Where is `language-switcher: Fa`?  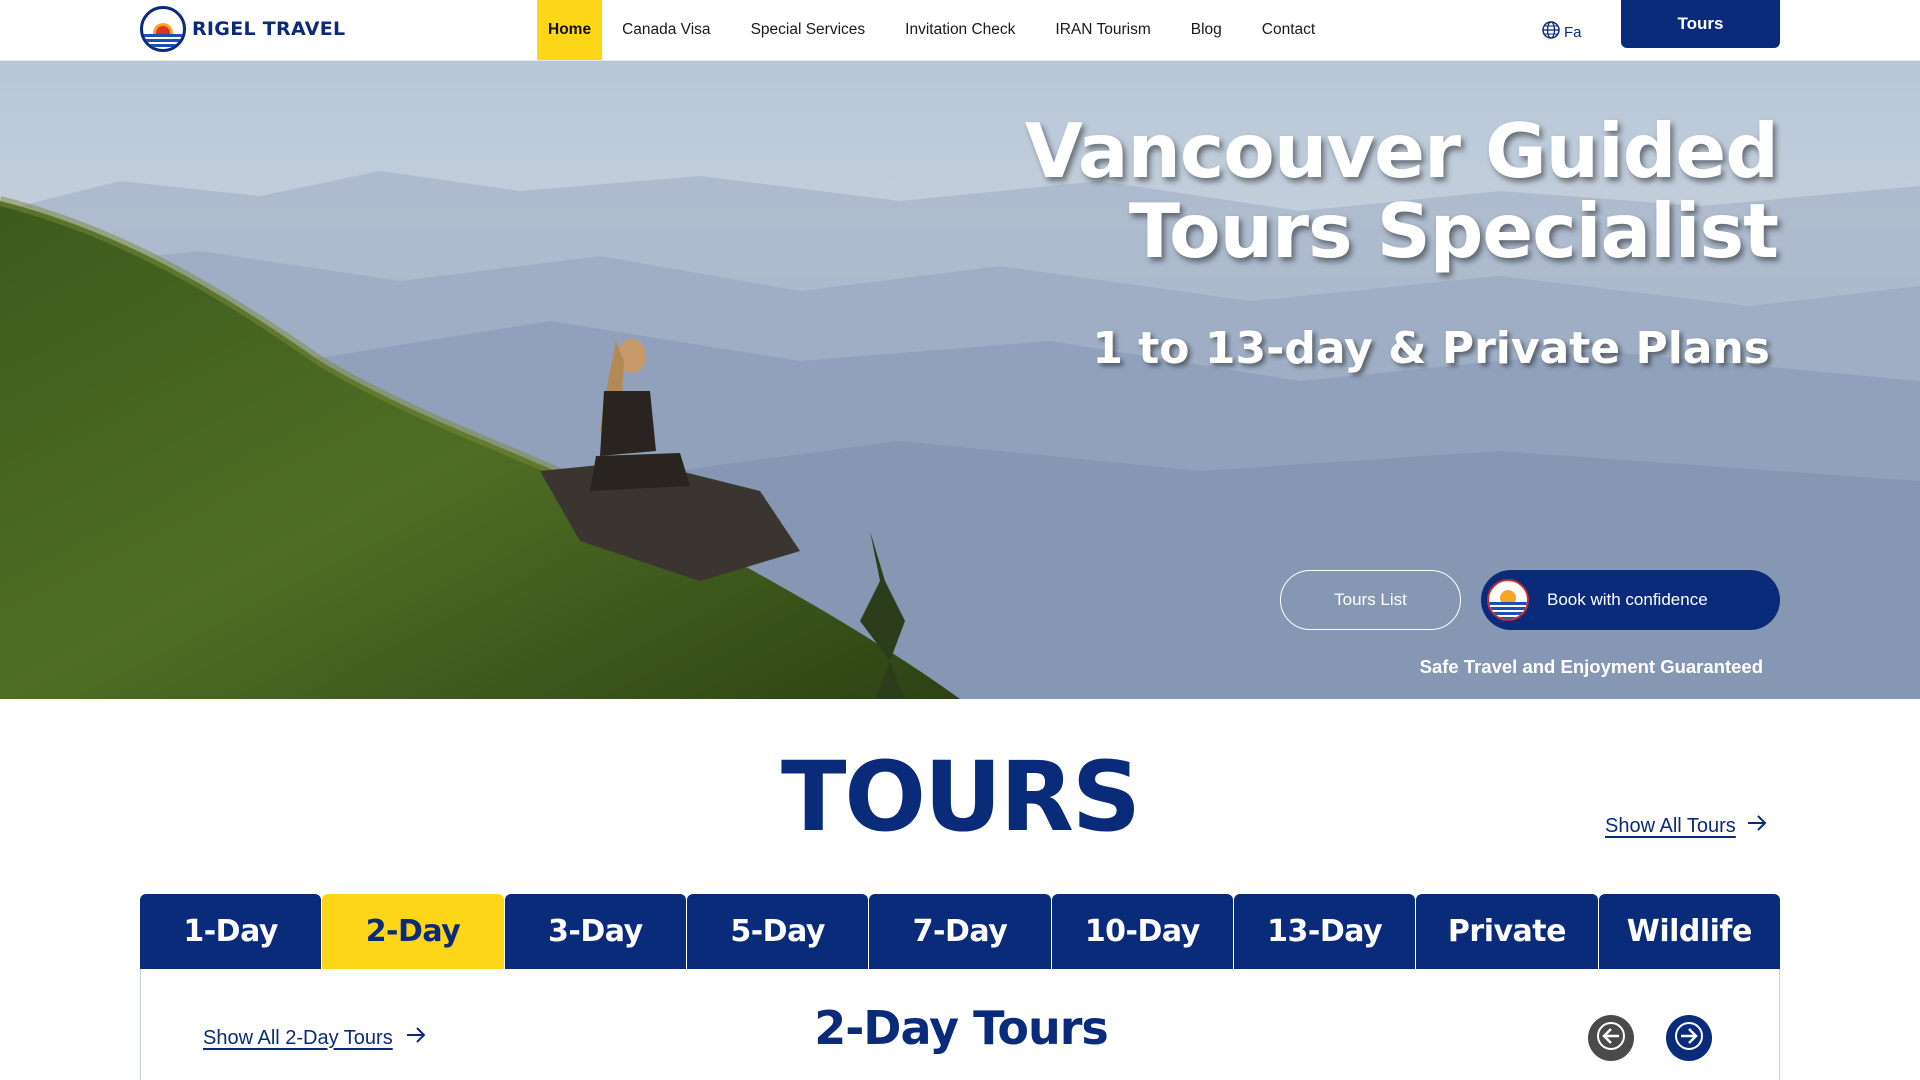 language-switcher: Fa is located at coordinates (1561, 32).